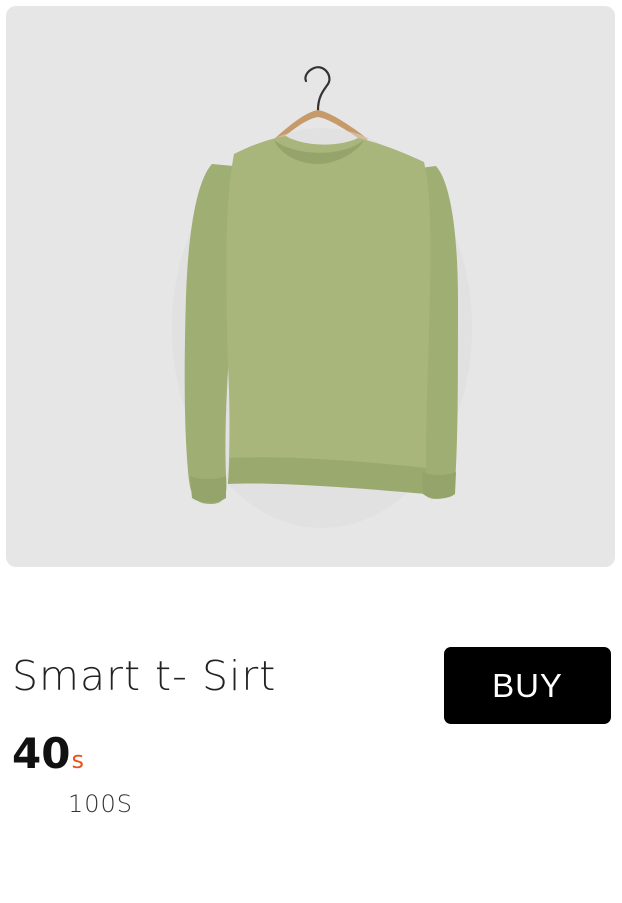  Describe the element at coordinates (527, 685) in the screenshot. I see `buy-button: BUY` at that location.